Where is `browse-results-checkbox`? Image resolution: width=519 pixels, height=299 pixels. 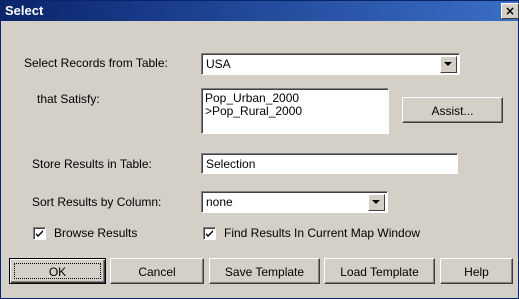
browse-results-checkbox is located at coordinates (39, 233).